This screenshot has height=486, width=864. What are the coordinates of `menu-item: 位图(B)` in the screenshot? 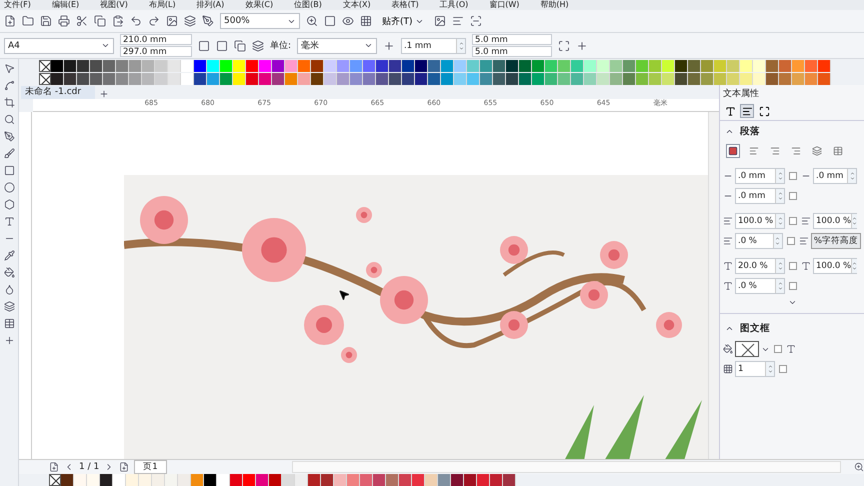 It's located at (308, 5).